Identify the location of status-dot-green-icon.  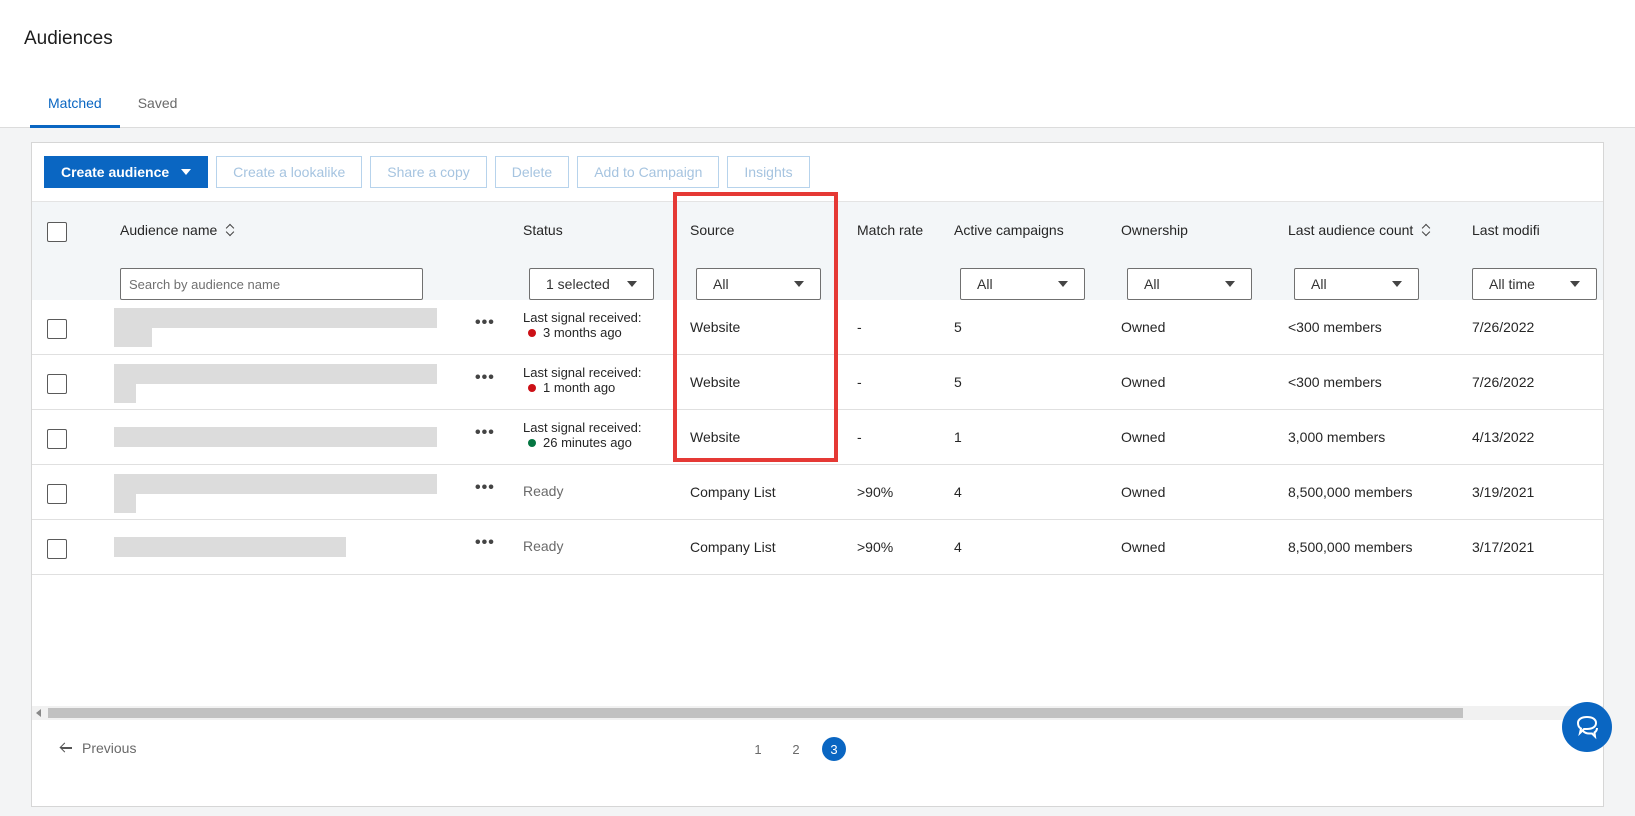
(532, 442).